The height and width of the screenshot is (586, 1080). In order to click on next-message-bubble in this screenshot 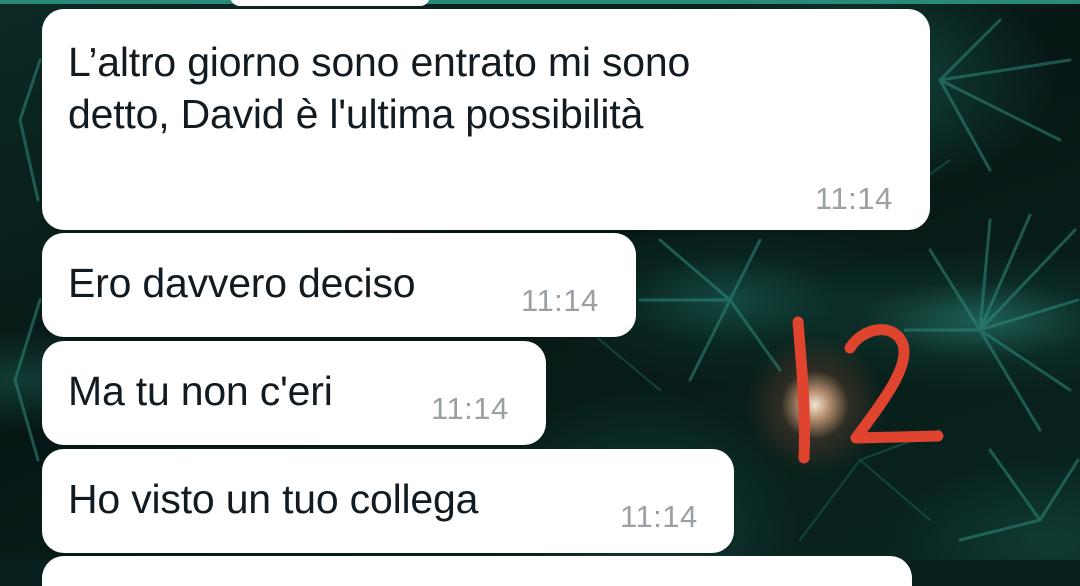, I will do `click(477, 571)`.